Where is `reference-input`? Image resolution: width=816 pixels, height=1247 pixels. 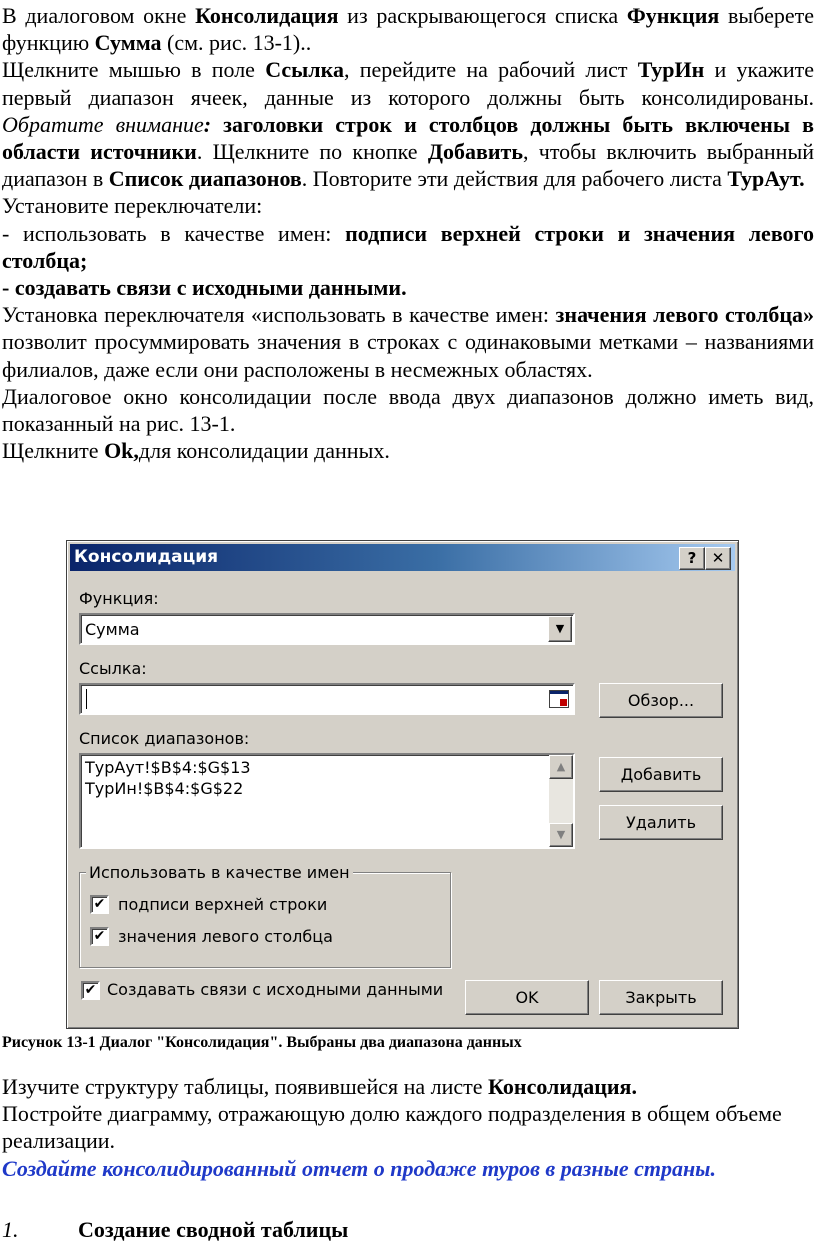 reference-input is located at coordinates (327, 699).